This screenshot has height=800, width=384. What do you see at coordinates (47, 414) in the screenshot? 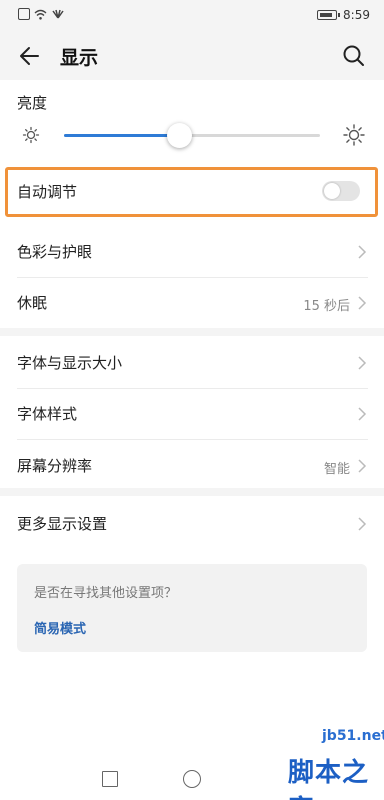
I see `font-style-label: 字体样式` at bounding box center [47, 414].